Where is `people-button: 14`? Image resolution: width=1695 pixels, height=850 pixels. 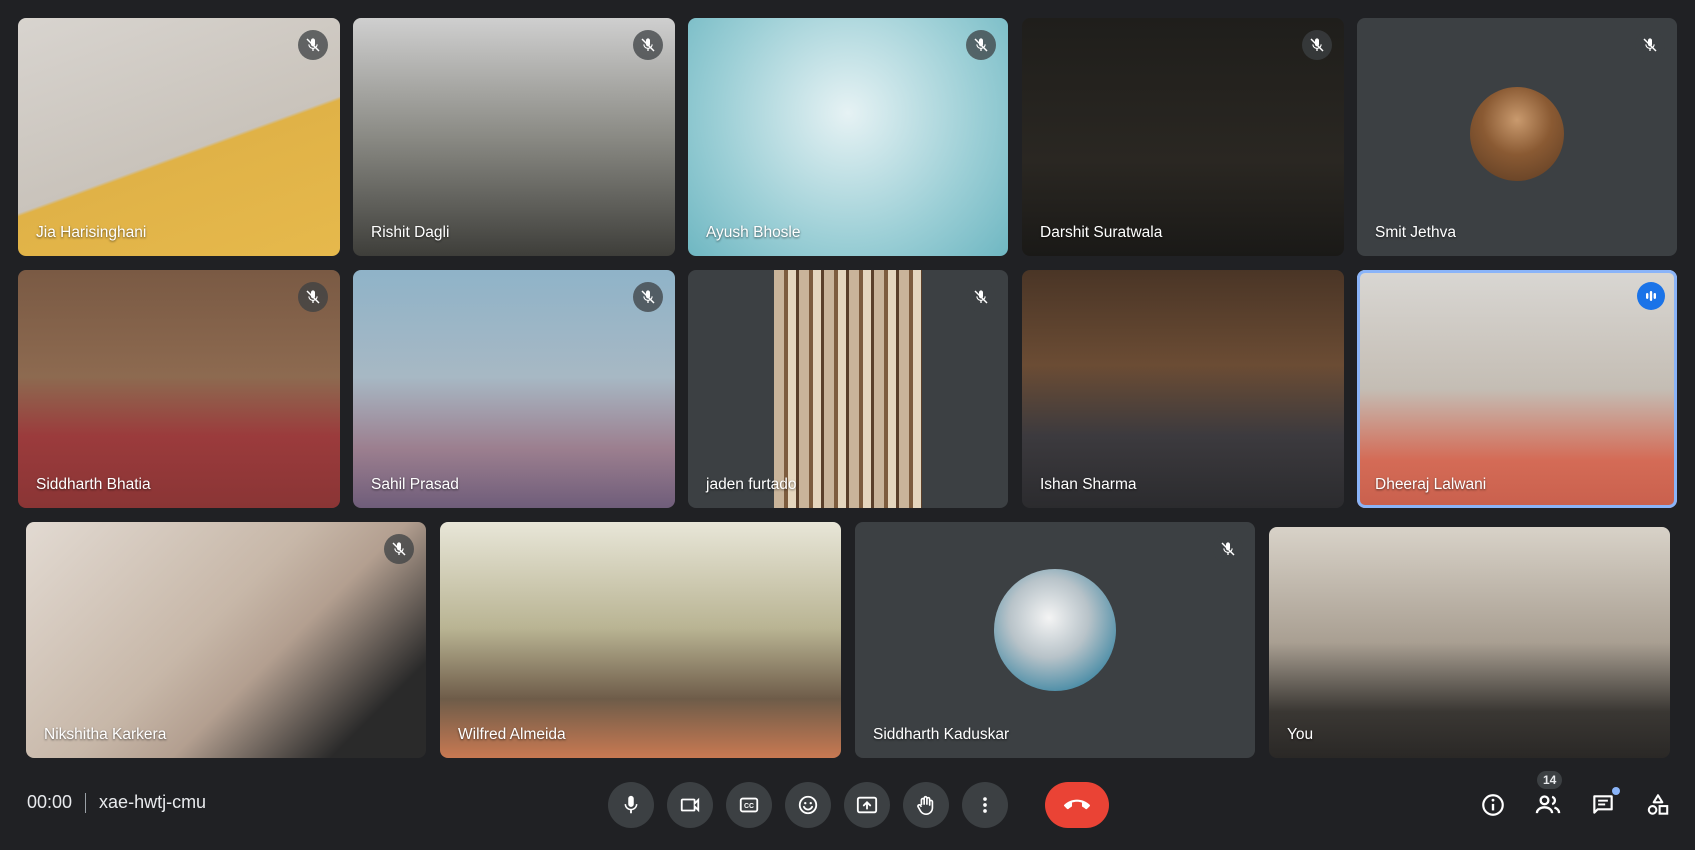
people-button: 14 is located at coordinates (1548, 799).